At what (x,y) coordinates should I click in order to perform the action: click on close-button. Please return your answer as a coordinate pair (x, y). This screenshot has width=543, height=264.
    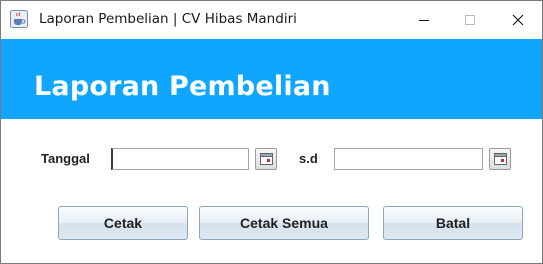
    Looking at the image, I should click on (518, 20).